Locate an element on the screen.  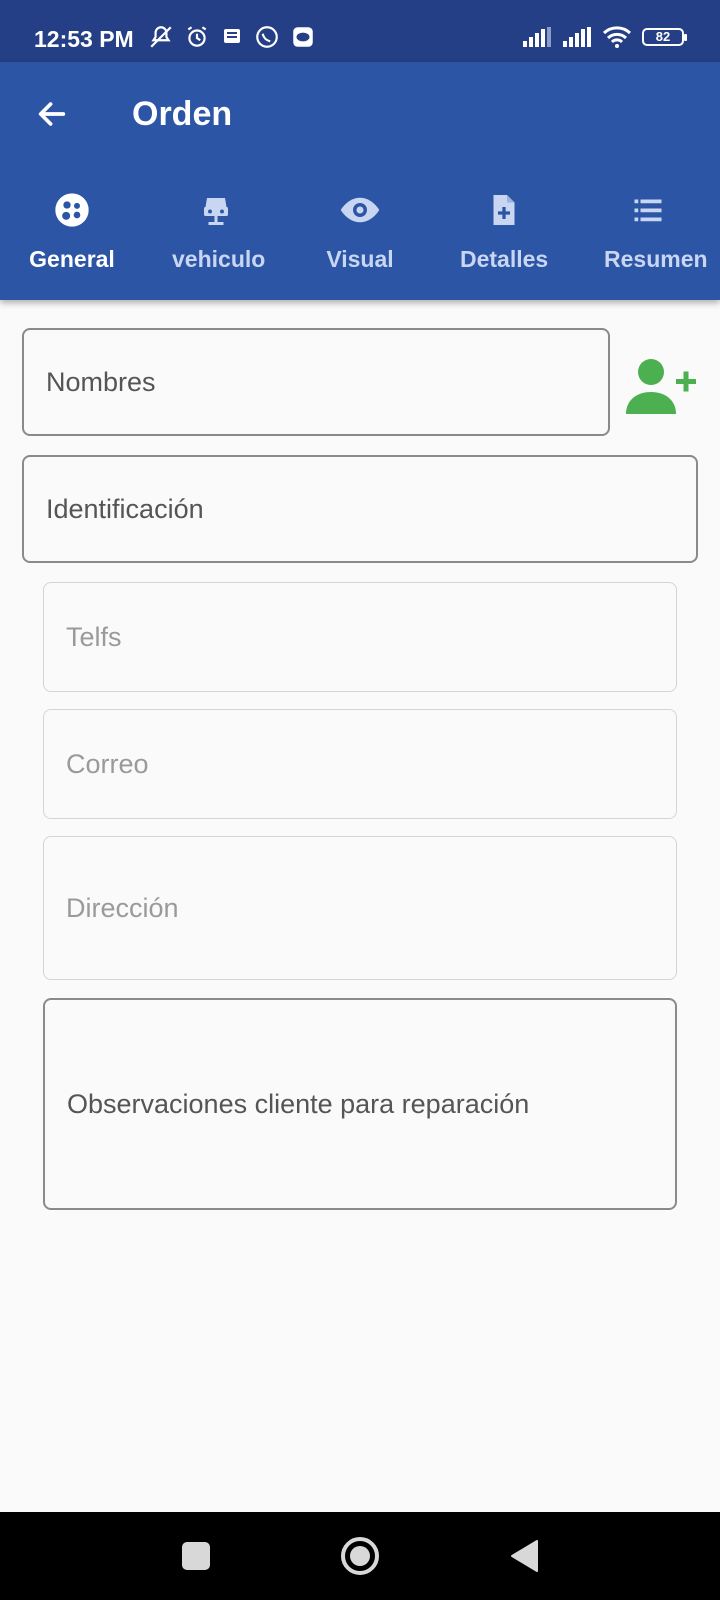
tab-label: vehiculo is located at coordinates (219, 259).